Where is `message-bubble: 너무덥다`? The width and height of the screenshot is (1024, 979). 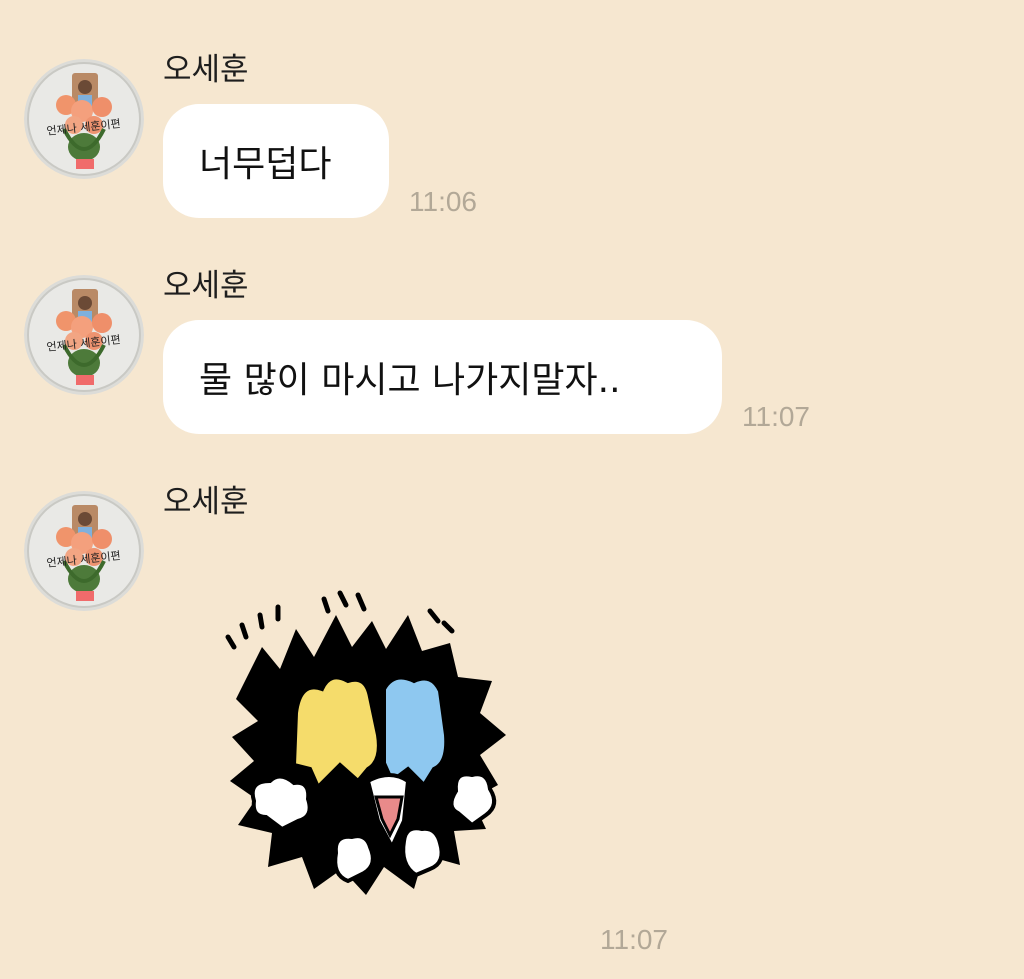
message-bubble: 너무덥다 is located at coordinates (276, 161).